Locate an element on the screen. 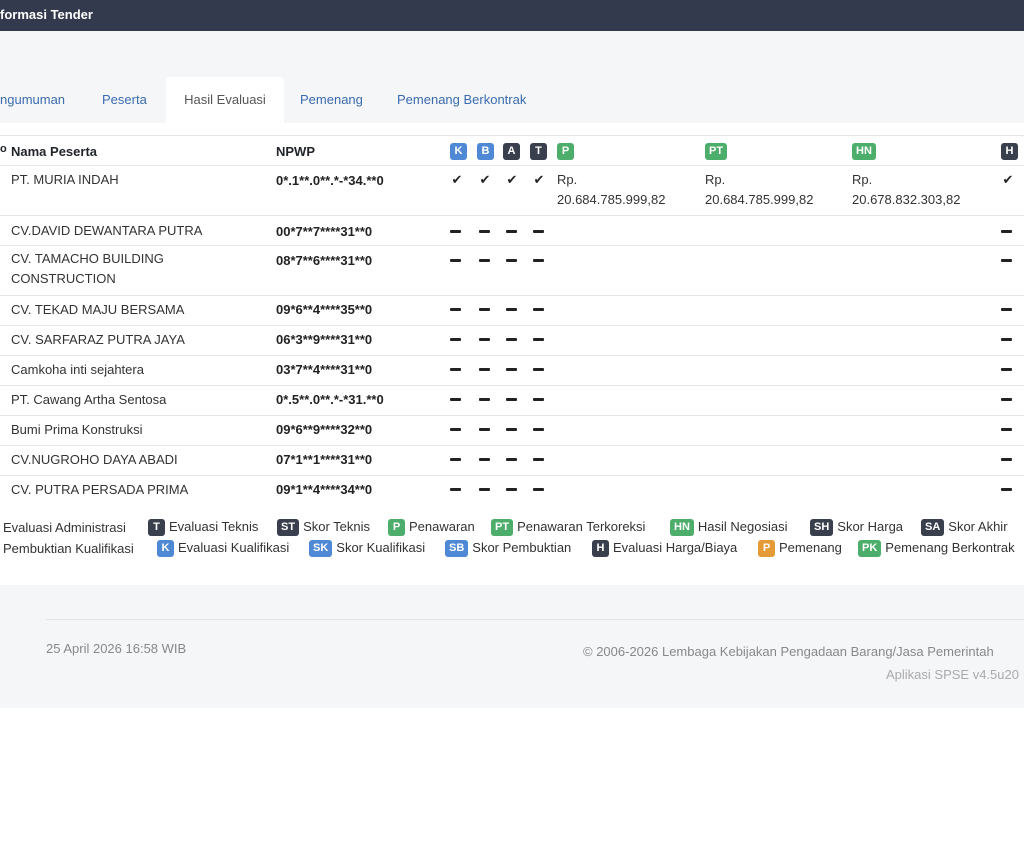 This screenshot has width=1024, height=851. legend-item: SK Skor Kualifikasi is located at coordinates (367, 548).